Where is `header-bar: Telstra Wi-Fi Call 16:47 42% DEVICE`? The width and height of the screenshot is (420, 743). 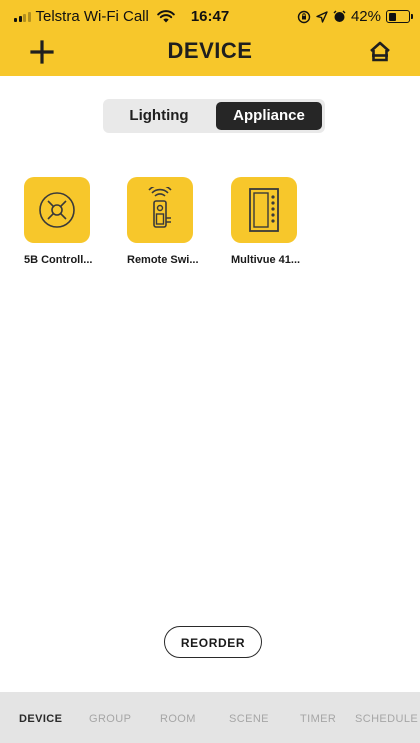
header-bar: Telstra Wi-Fi Call 16:47 42% DEVICE is located at coordinates (210, 38).